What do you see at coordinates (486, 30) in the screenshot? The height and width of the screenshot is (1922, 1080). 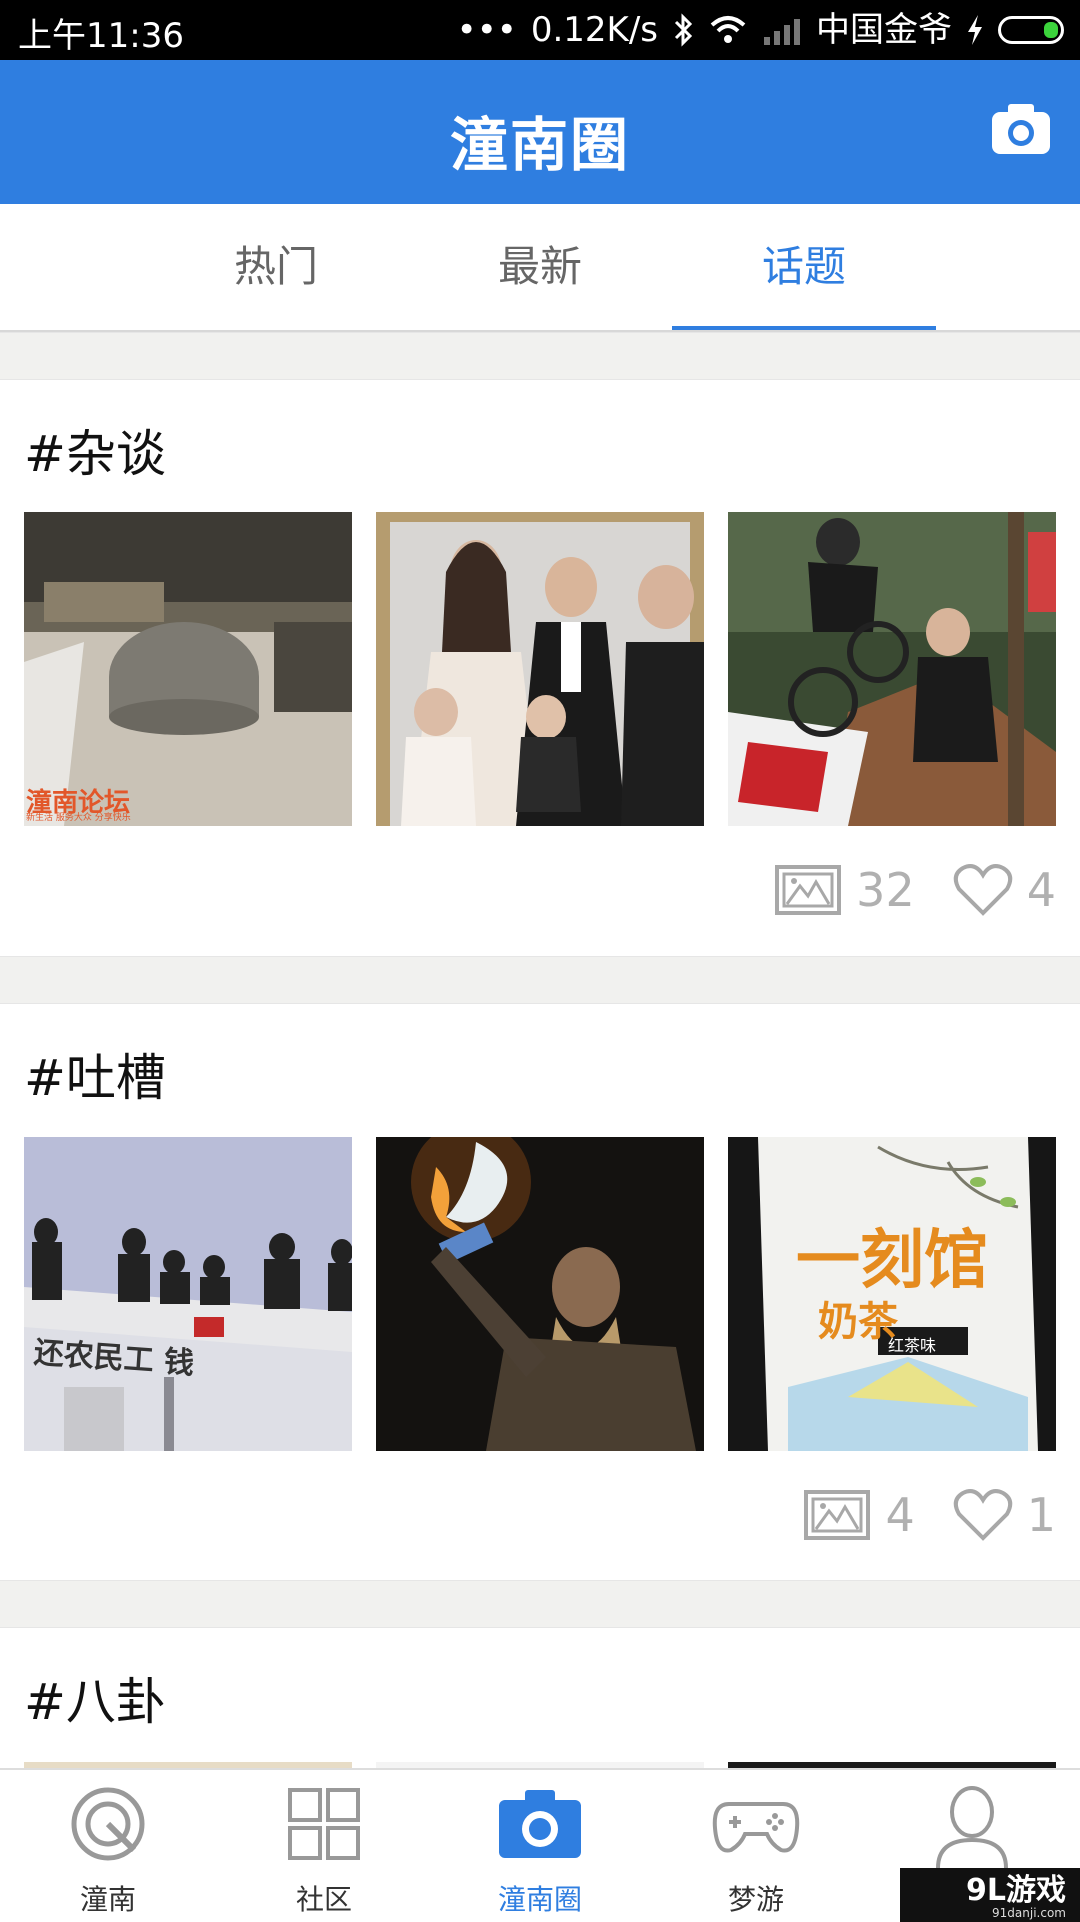 I see `status-dots: •••` at bounding box center [486, 30].